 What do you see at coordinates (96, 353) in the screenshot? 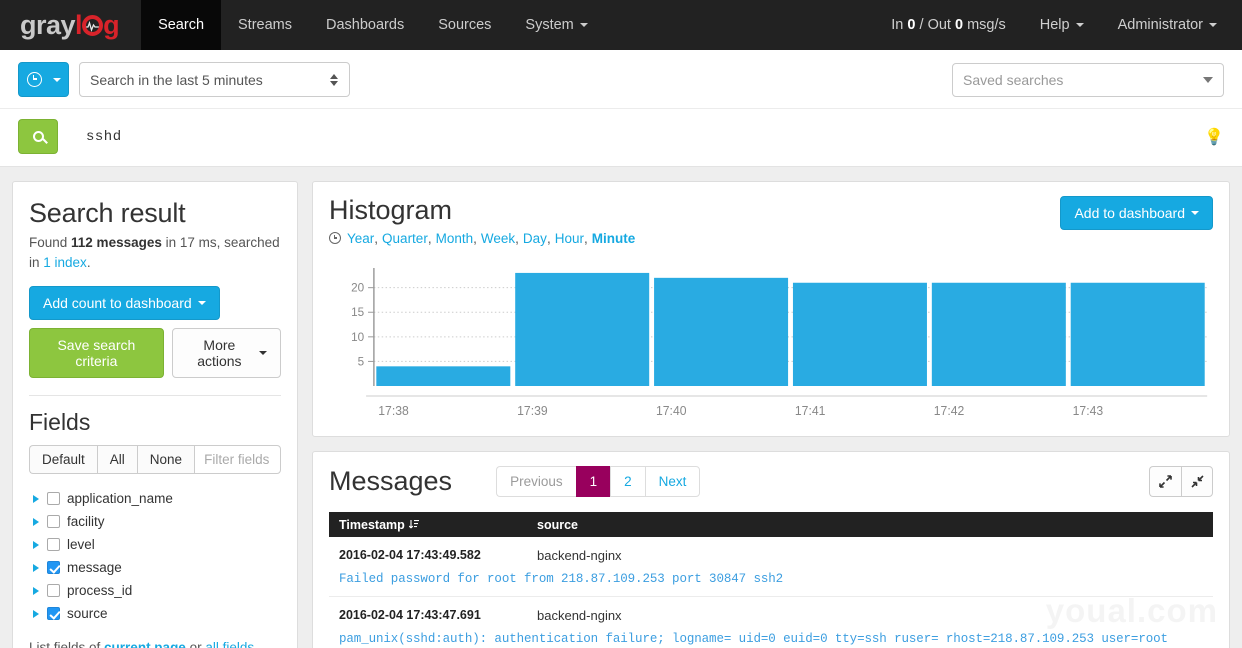
I see `save-search-criteria-button: Save search criteria` at bounding box center [96, 353].